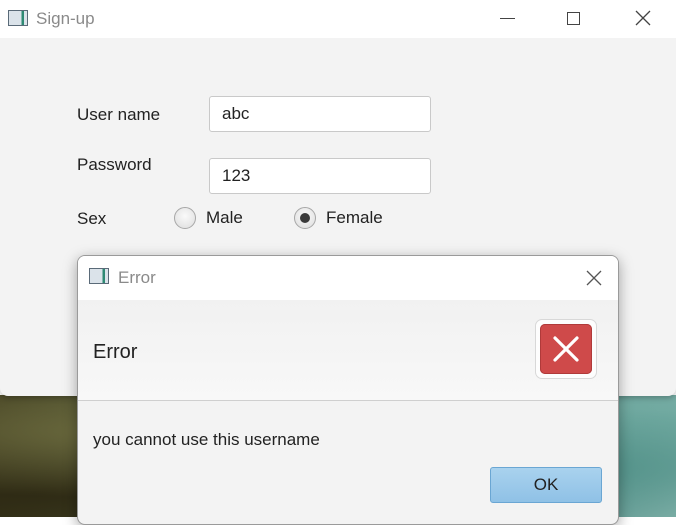  What do you see at coordinates (185, 218) in the screenshot?
I see `radio-male-circle` at bounding box center [185, 218].